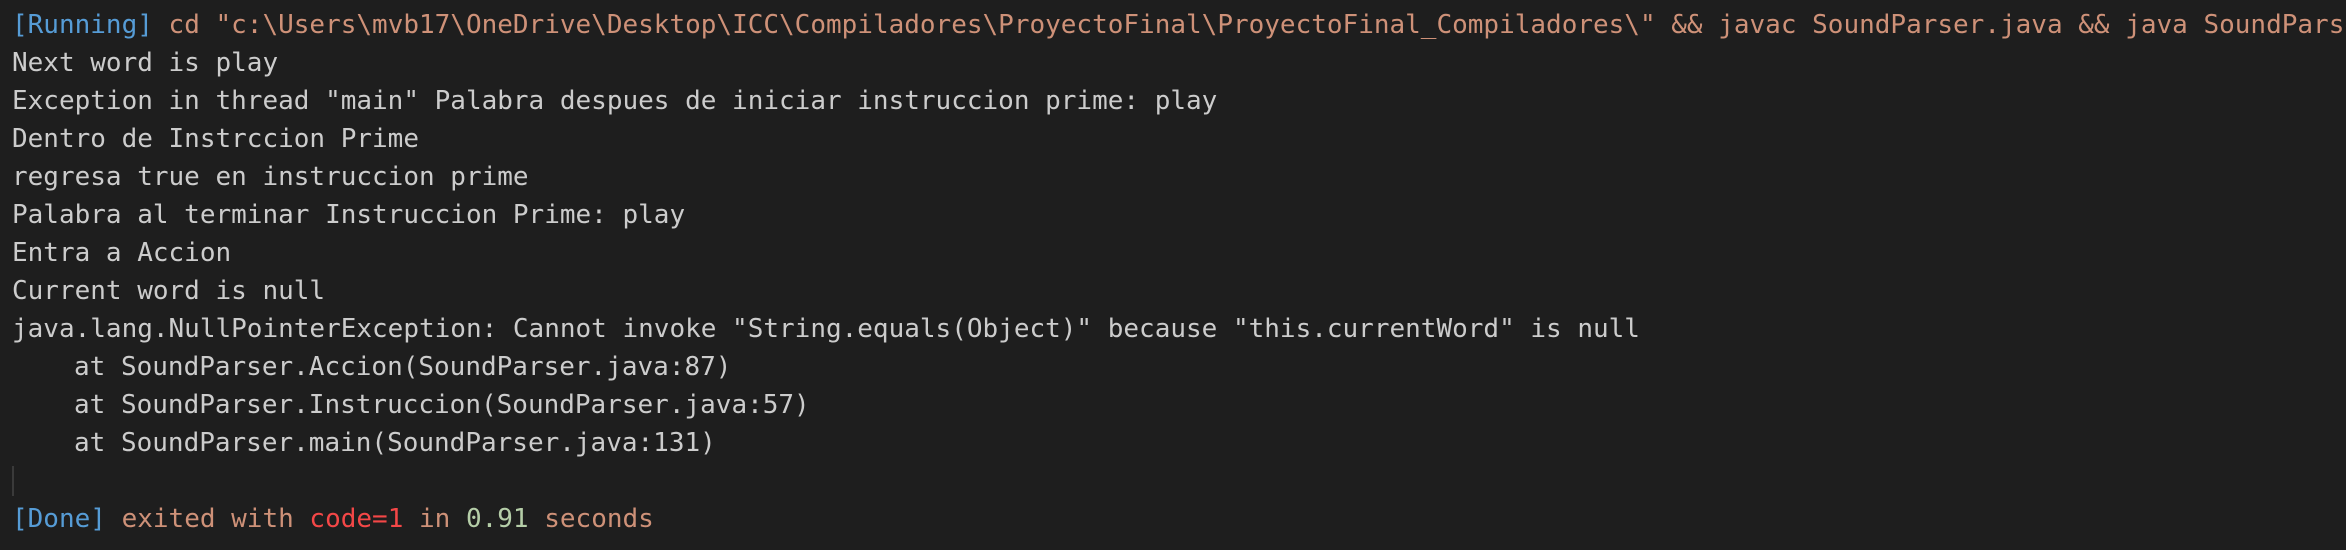 The image size is (2346, 550). I want to click on output-line: Dentro de Instrccion Prime, so click(215, 139).